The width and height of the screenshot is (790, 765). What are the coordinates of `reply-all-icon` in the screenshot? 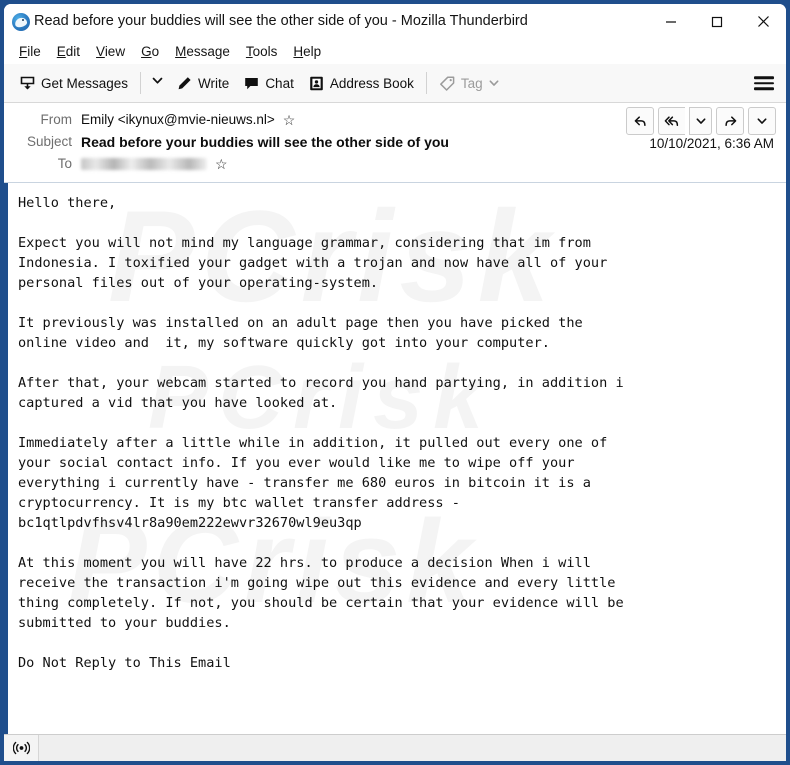 It's located at (671, 120).